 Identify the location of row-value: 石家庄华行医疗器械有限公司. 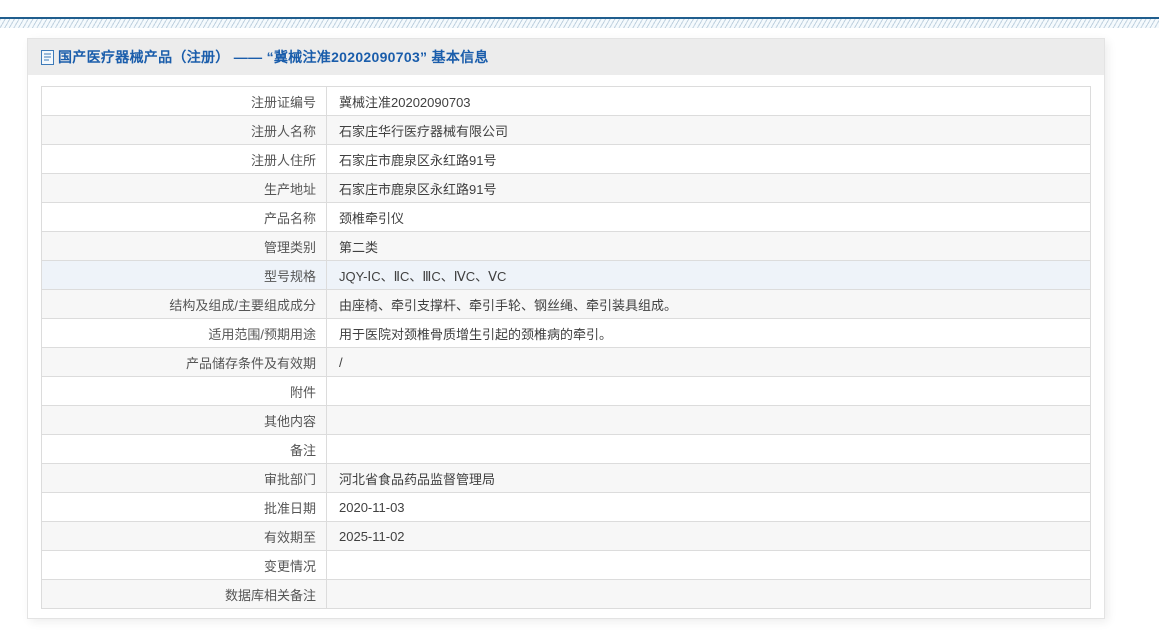
(708, 130).